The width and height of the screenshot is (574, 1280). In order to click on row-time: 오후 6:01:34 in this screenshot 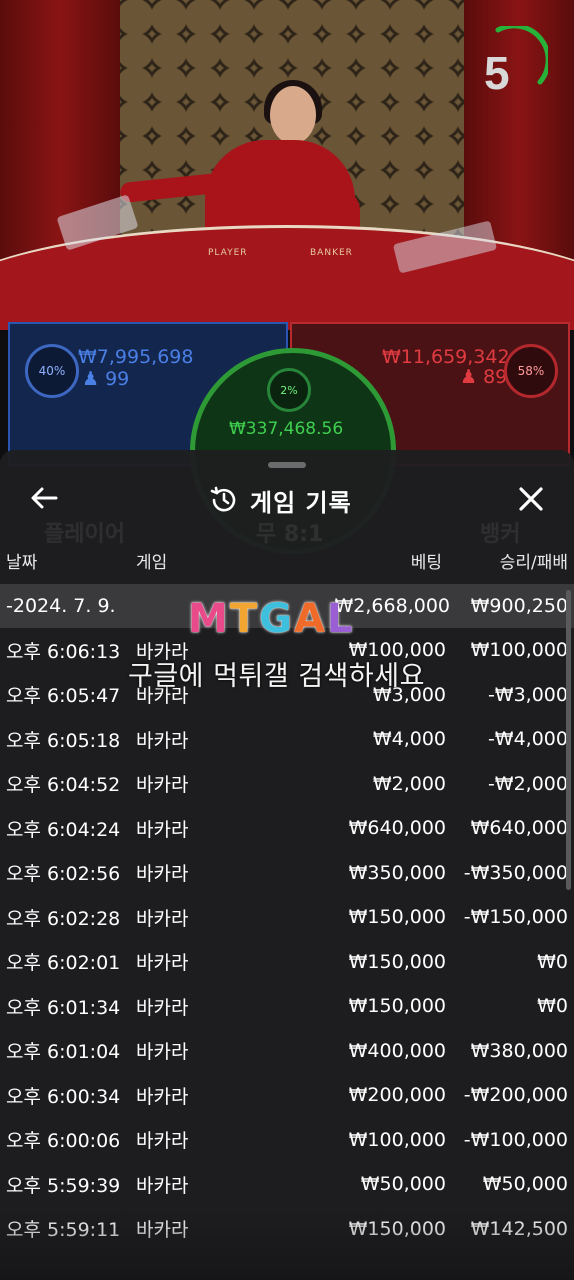, I will do `click(63, 1007)`.